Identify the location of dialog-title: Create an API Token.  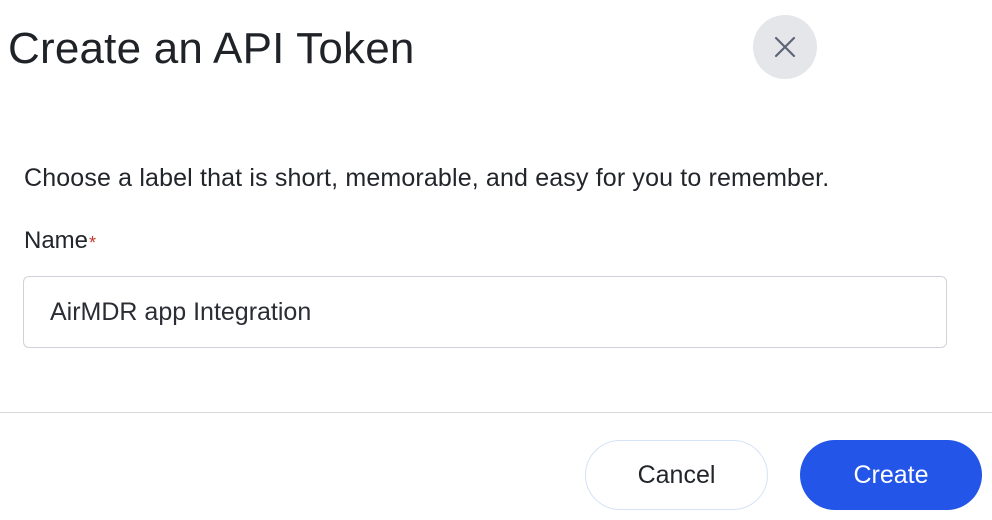
(211, 48).